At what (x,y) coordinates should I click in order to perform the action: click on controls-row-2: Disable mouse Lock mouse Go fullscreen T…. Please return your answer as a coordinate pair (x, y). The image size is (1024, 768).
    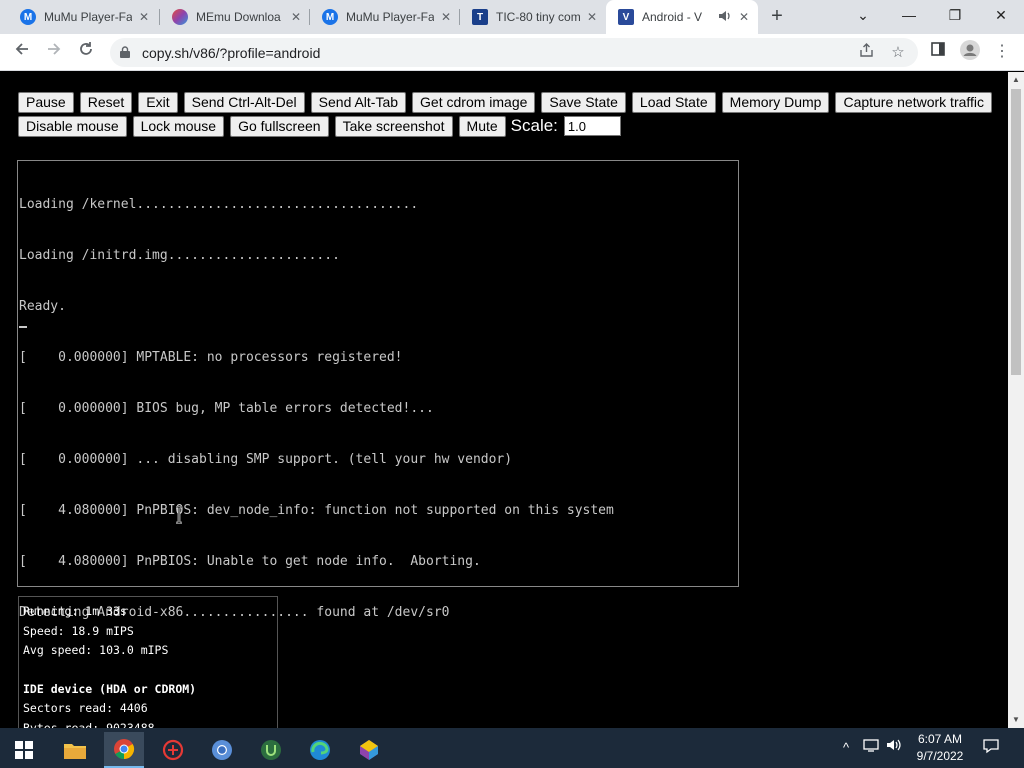
    Looking at the image, I should click on (498, 126).